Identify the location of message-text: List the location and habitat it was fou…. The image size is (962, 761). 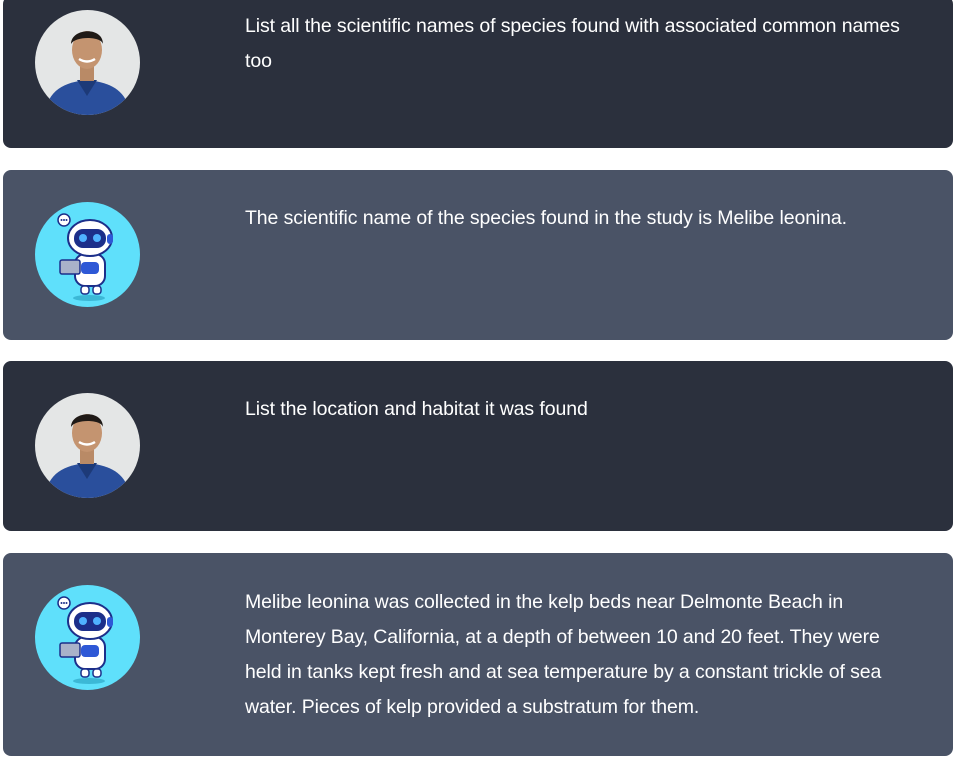
(416, 409).